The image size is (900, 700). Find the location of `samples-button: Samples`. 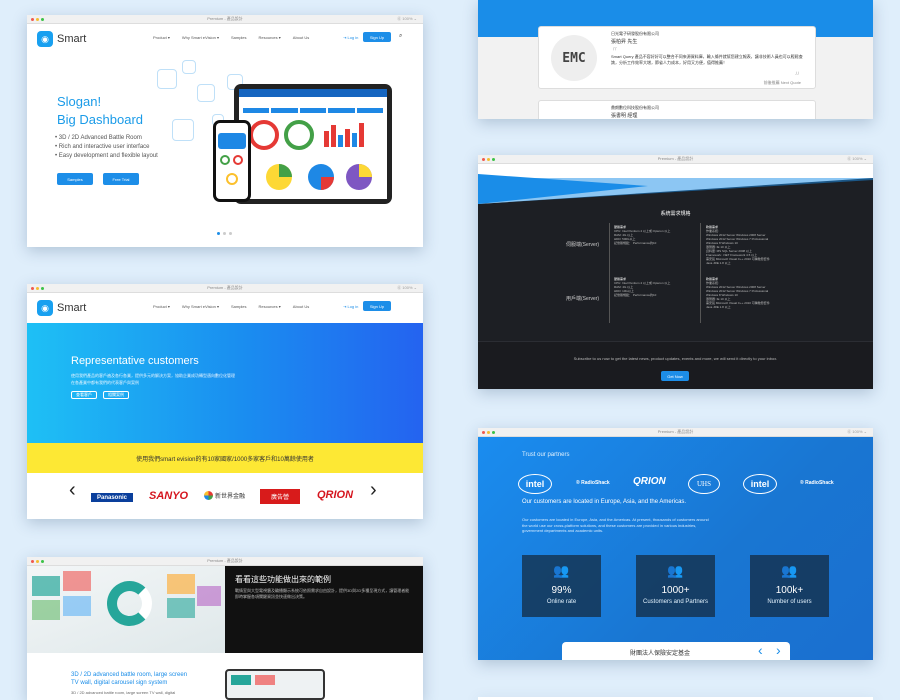

samples-button: Samples is located at coordinates (75, 179).